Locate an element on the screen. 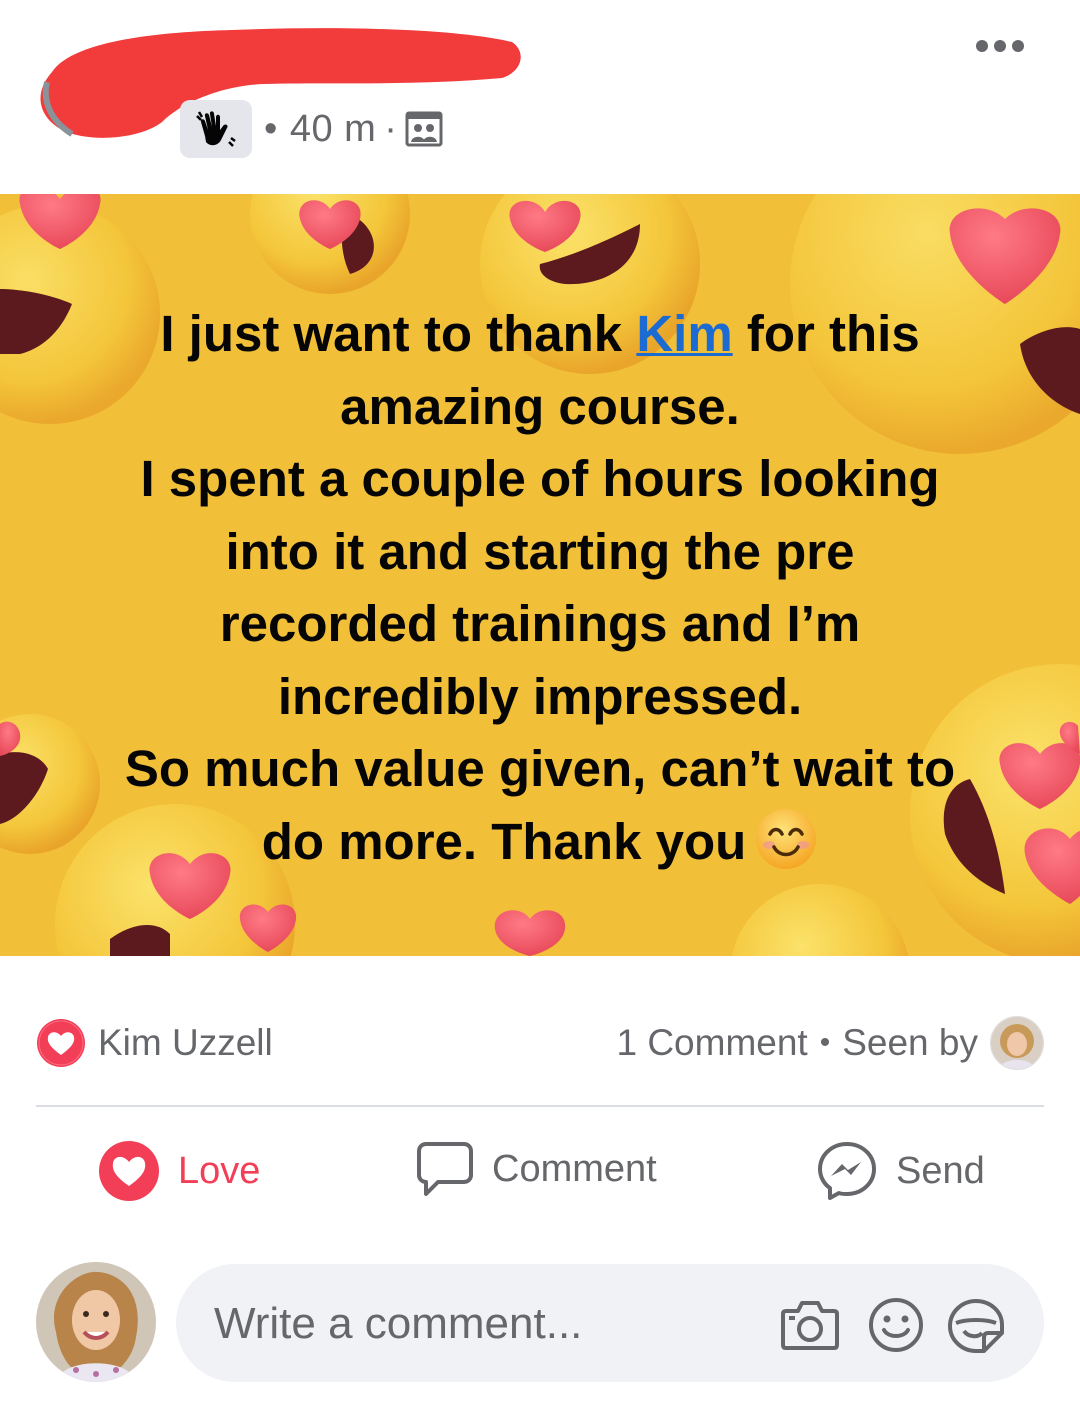 This screenshot has height=1406, width=1080. post-meta: • 40 m · is located at coordinates (311, 129).